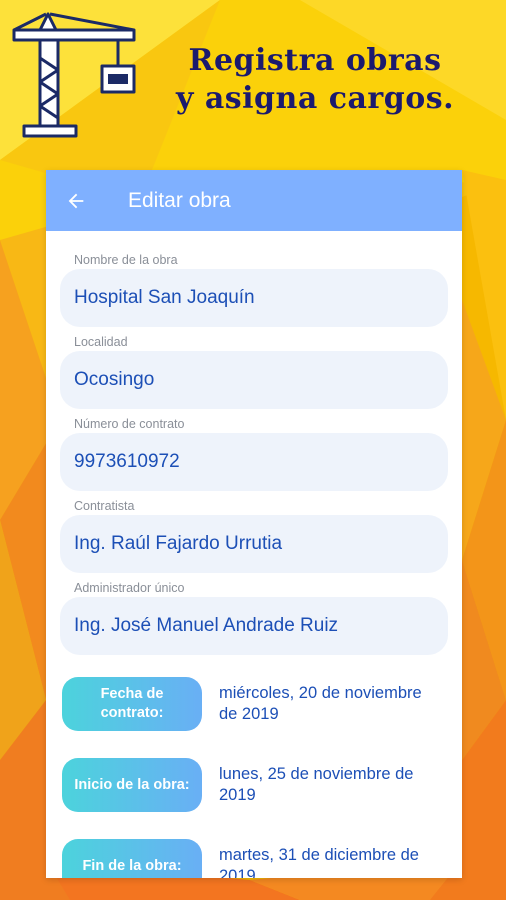  I want to click on administrador-input: Ing. José Manuel Andrade Ruiz, so click(254, 626).